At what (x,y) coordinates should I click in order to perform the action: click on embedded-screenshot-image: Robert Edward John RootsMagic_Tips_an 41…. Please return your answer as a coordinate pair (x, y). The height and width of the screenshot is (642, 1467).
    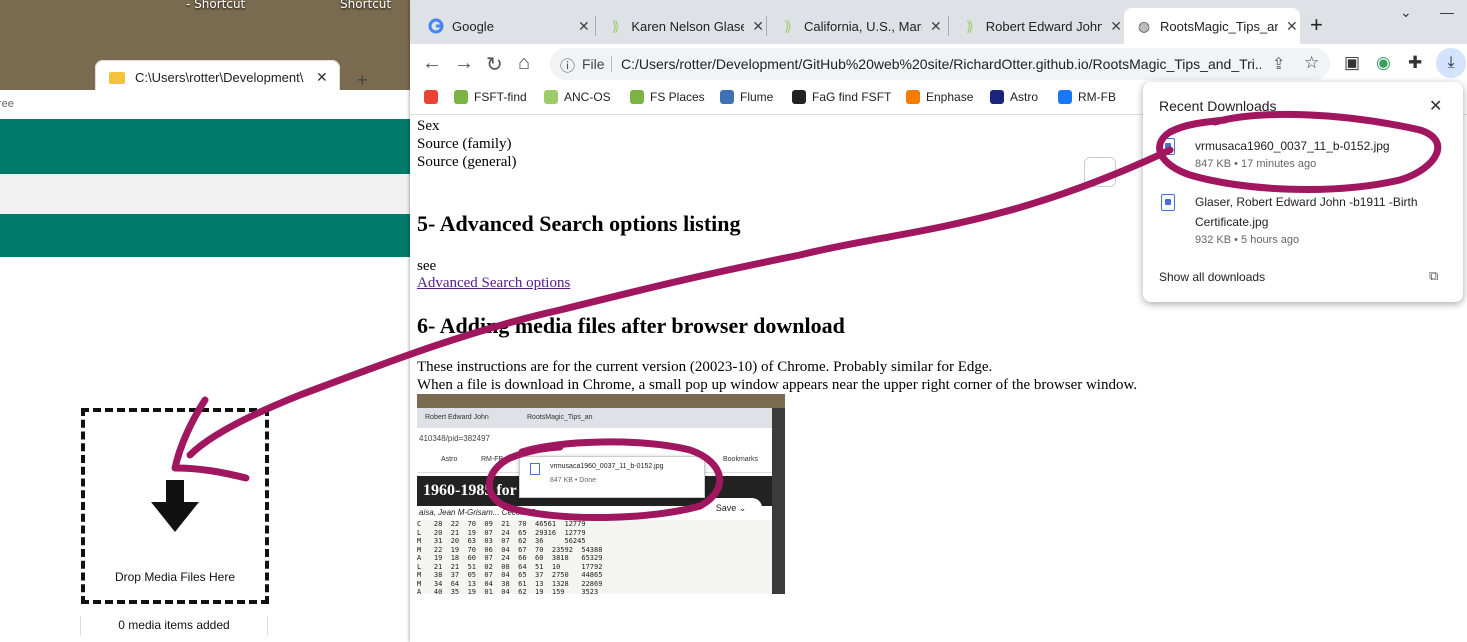
    Looking at the image, I should click on (601, 494).